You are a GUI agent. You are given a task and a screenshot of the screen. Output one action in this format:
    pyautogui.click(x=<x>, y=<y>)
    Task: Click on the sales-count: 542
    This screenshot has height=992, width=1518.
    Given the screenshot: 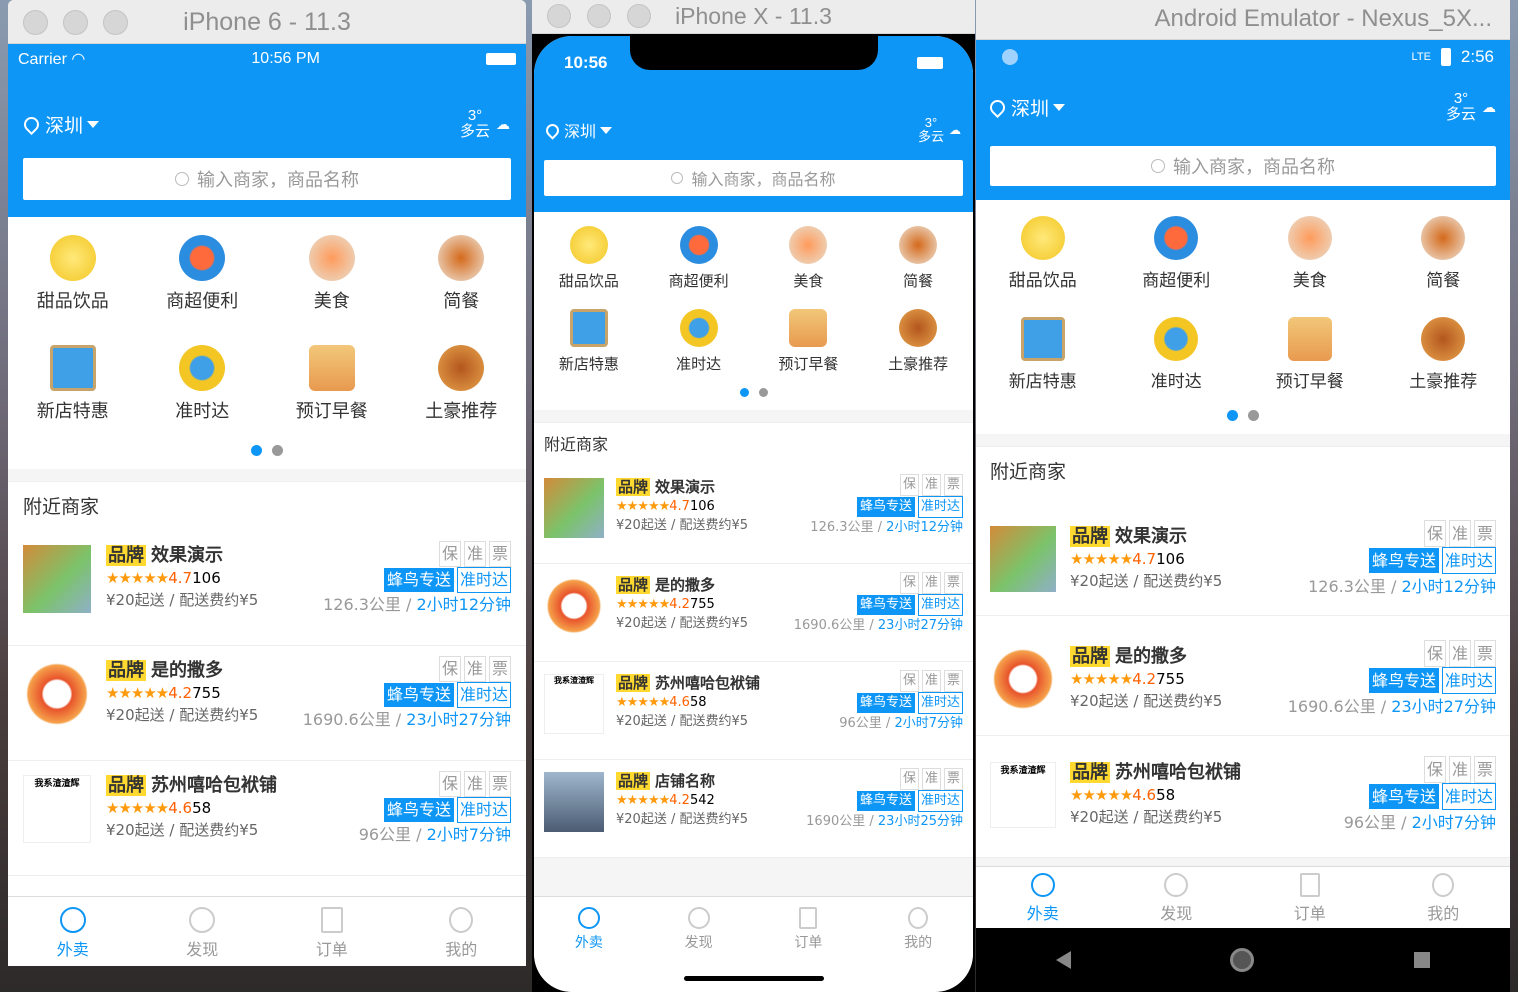 What is the action you would take?
    pyautogui.click(x=702, y=800)
    